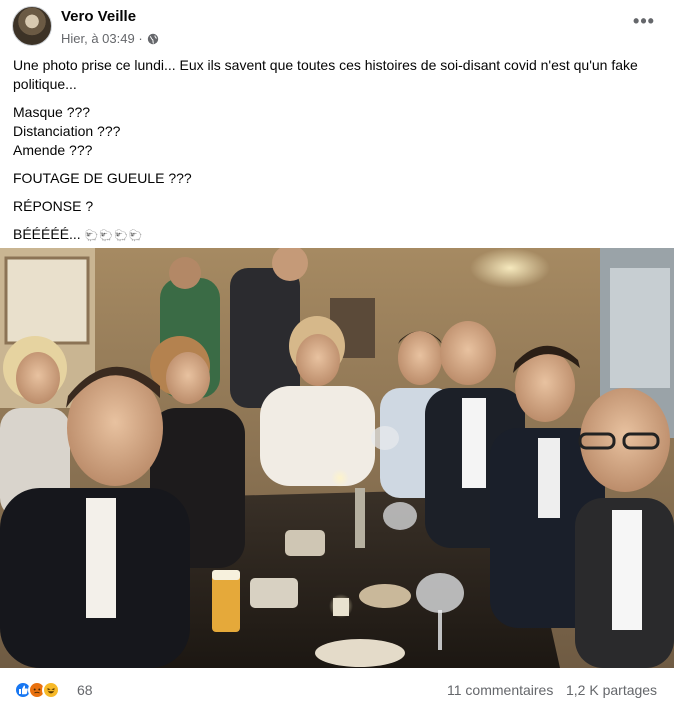  Describe the element at coordinates (338, 235) in the screenshot. I see `post-text-line: BÉÉÉÉÉ... 🐑🐑🐑🐑` at that location.